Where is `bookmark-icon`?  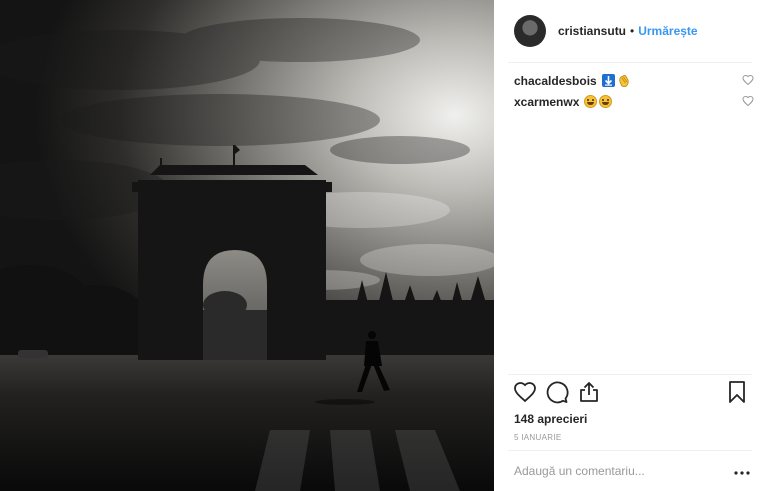
bookmark-icon is located at coordinates (737, 394).